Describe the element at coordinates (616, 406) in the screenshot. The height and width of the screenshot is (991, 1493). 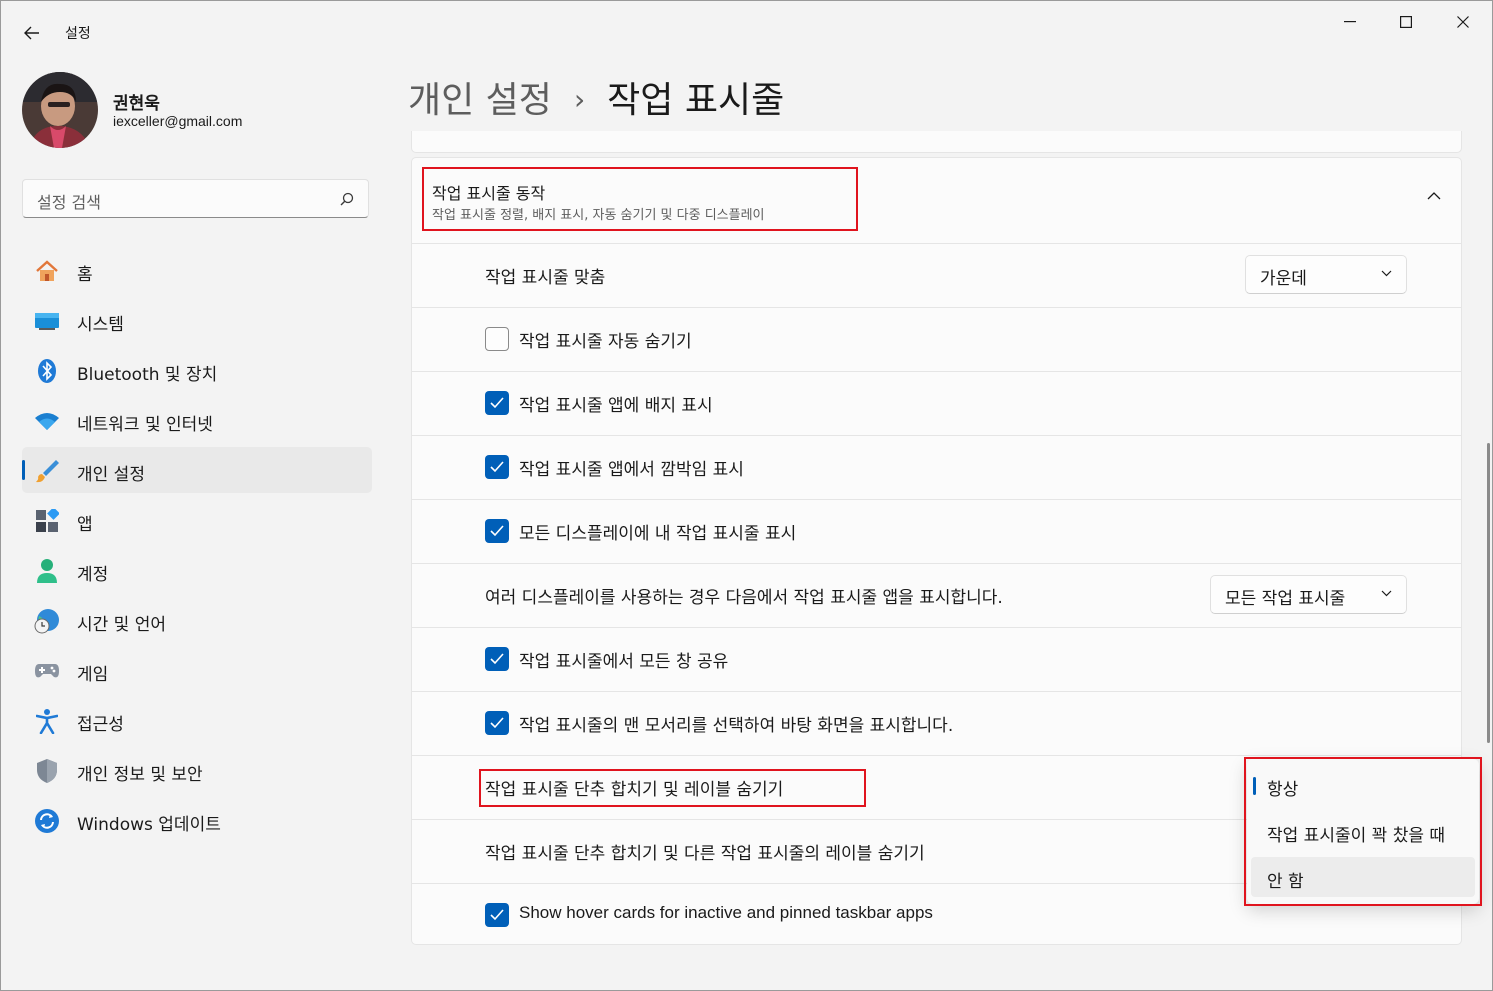
I see `setting-label: 작업 표시줄 앱에 배지 표시` at that location.